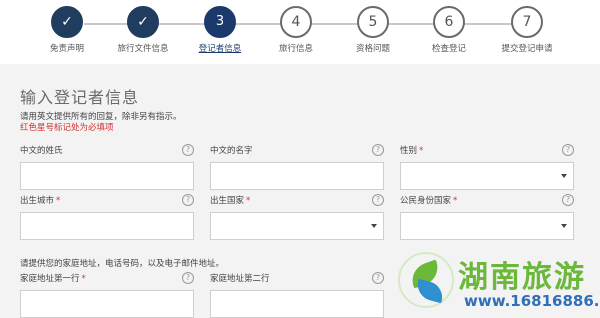 Image resolution: width=600 pixels, height=318 pixels. I want to click on watermark-brand: 湖南旅游, so click(522, 277).